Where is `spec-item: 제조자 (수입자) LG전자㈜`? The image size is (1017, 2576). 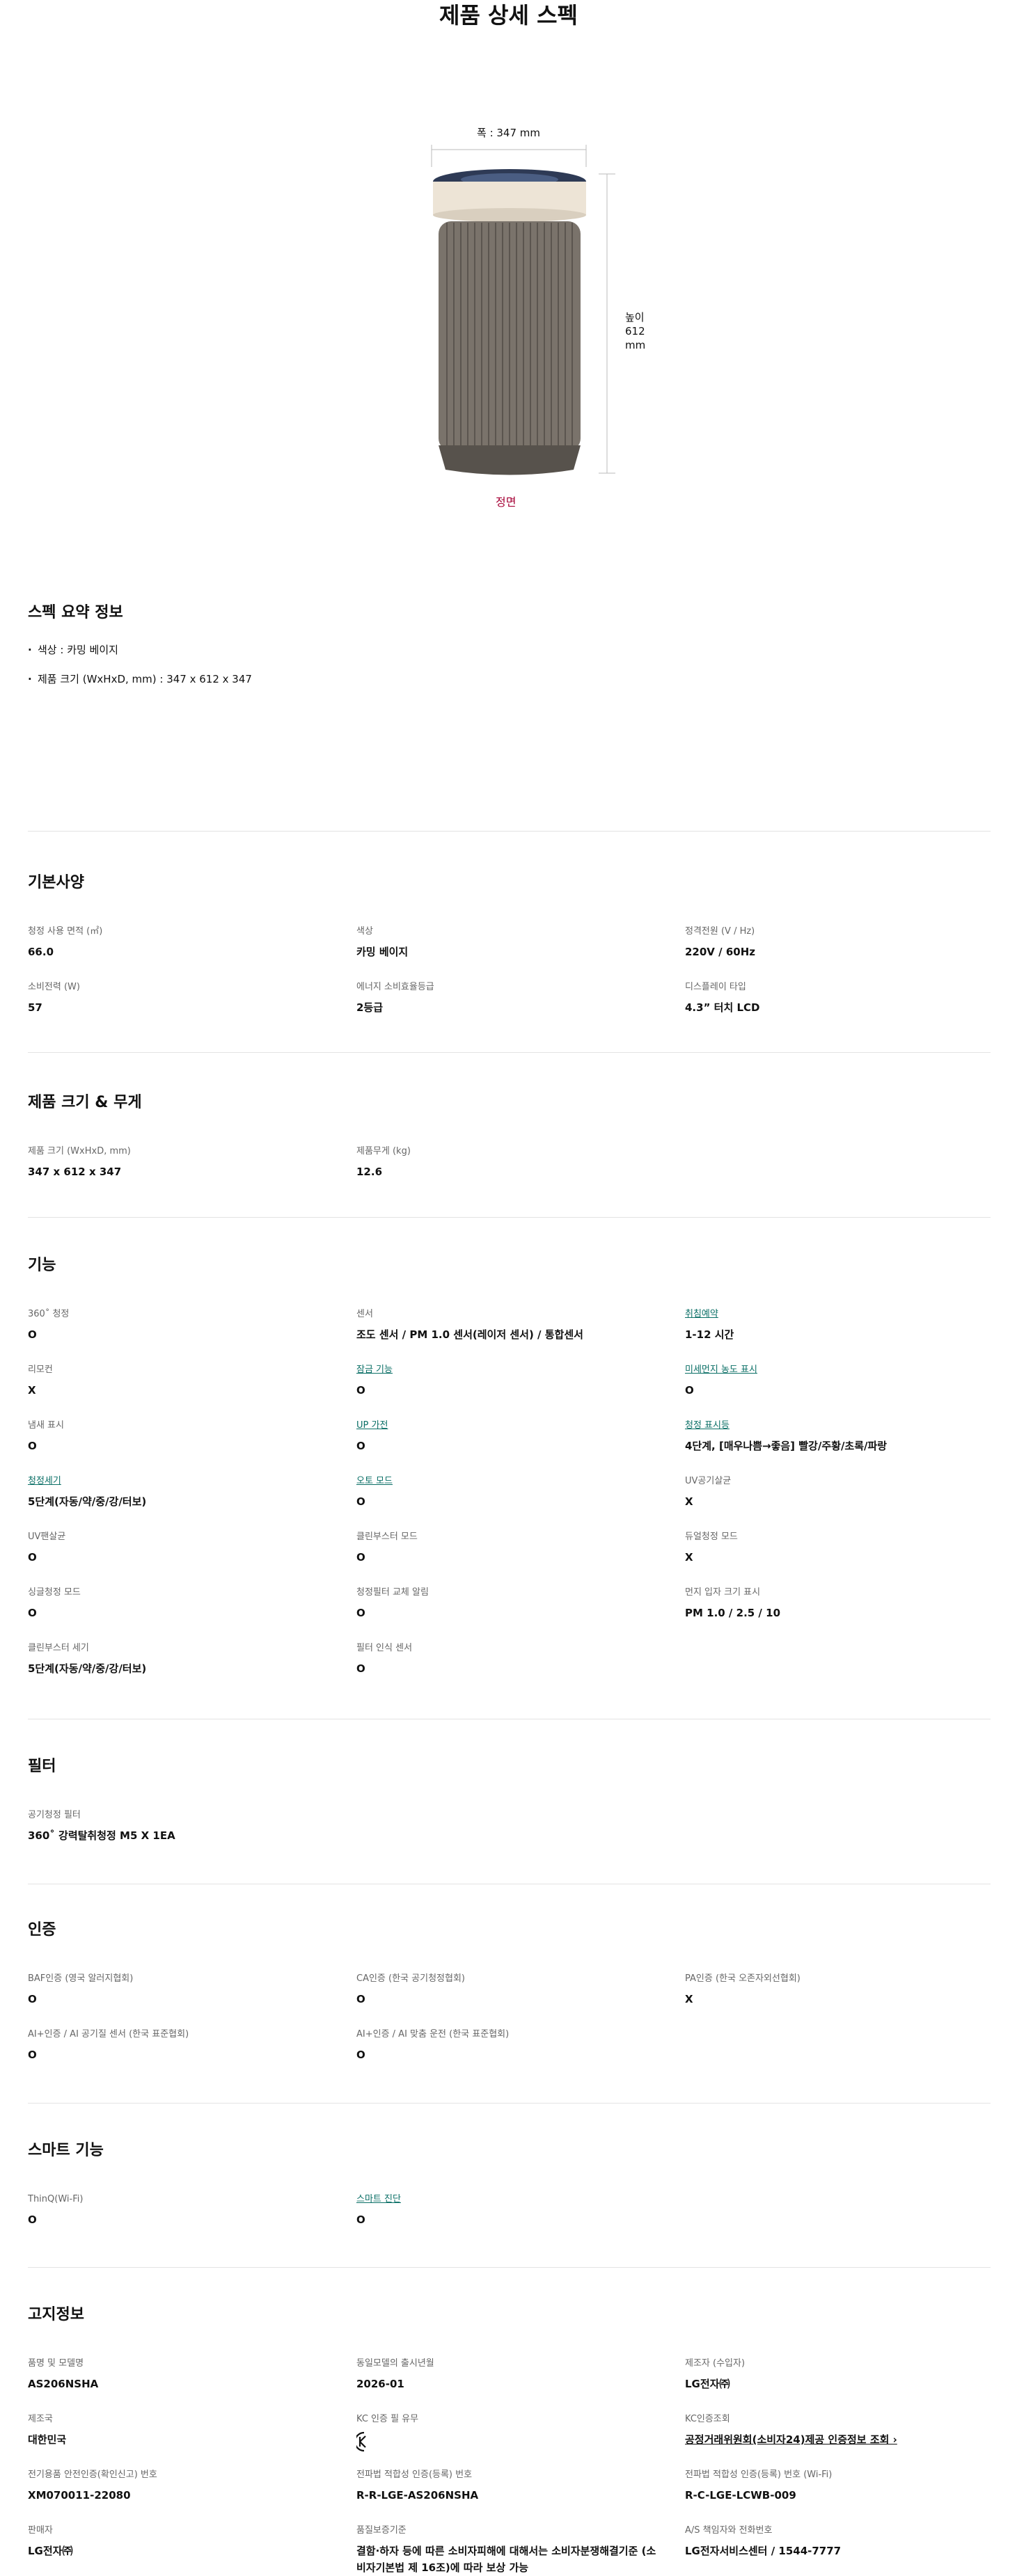 spec-item: 제조자 (수입자) LG전자㈜ is located at coordinates (838, 2375).